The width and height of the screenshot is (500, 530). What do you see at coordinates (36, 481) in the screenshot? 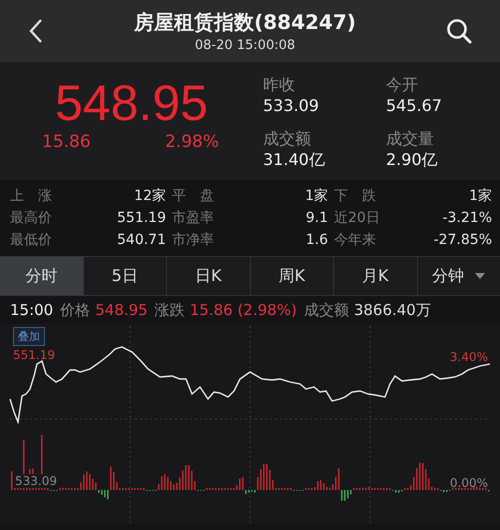
I see `axis-label: 533.09` at bounding box center [36, 481].